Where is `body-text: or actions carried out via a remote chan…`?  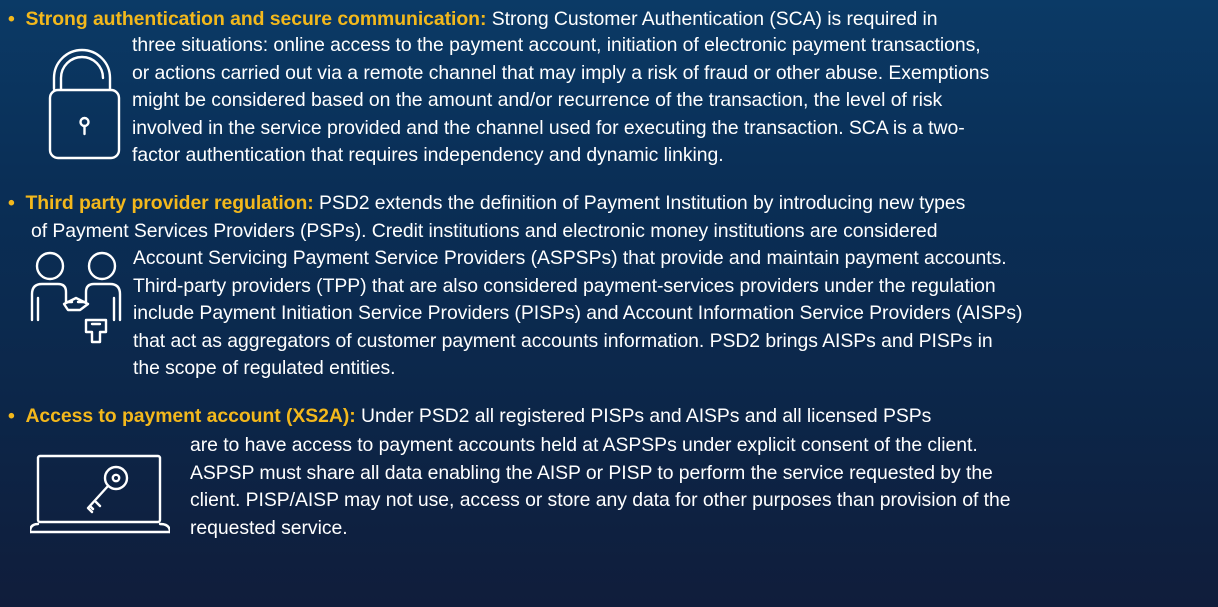 body-text: or actions carried out via a remote chan… is located at coordinates (561, 73).